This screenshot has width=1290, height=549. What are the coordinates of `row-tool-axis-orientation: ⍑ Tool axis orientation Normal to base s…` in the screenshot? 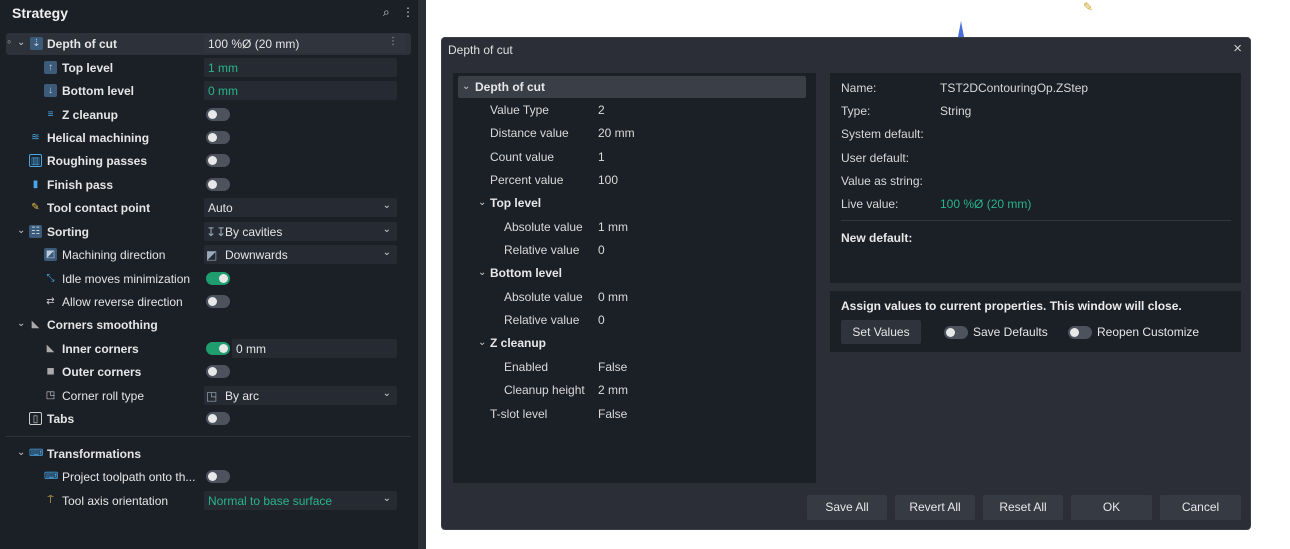 It's located at (209, 501).